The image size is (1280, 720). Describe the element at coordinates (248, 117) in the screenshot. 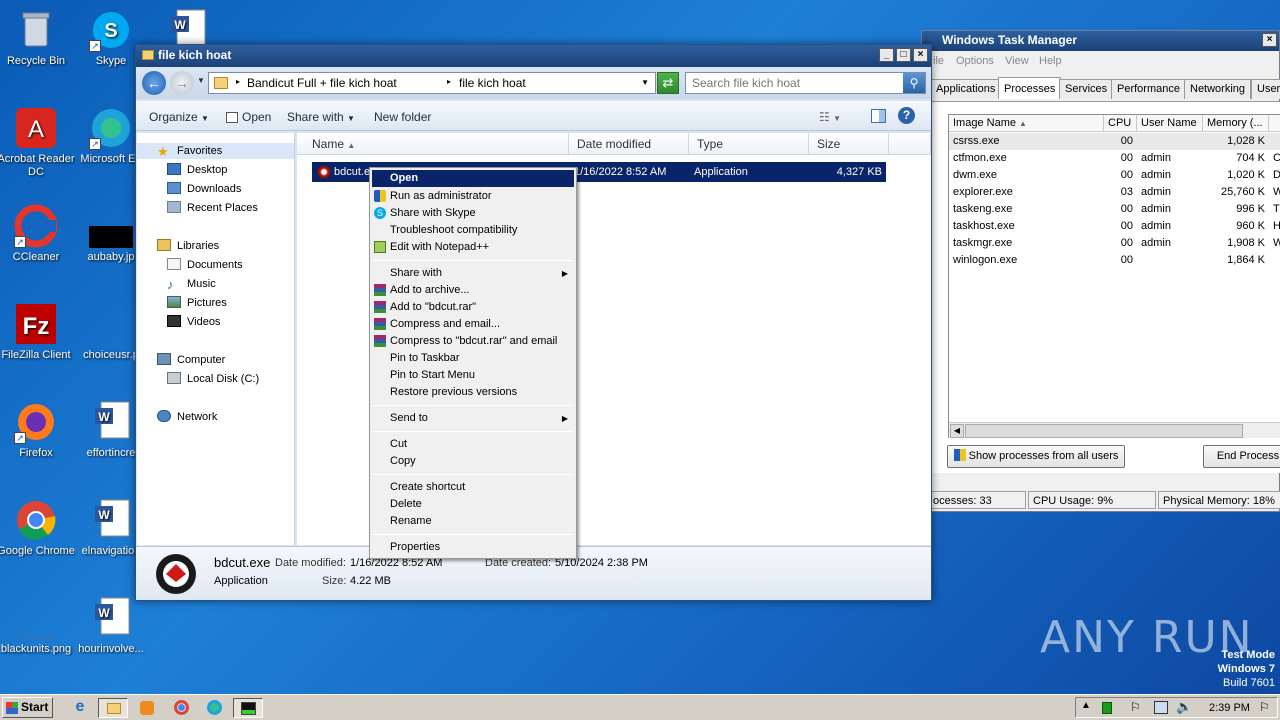

I see `open-button: Open` at that location.